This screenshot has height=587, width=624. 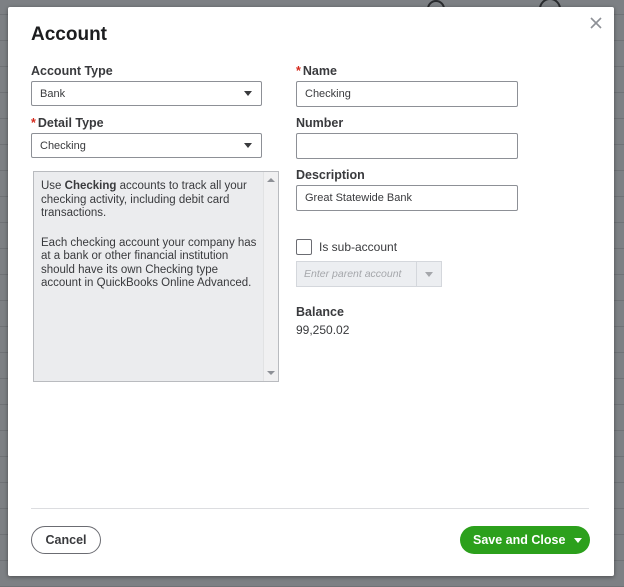 What do you see at coordinates (53, 186) in the screenshot?
I see `help-text-prefix: Use` at bounding box center [53, 186].